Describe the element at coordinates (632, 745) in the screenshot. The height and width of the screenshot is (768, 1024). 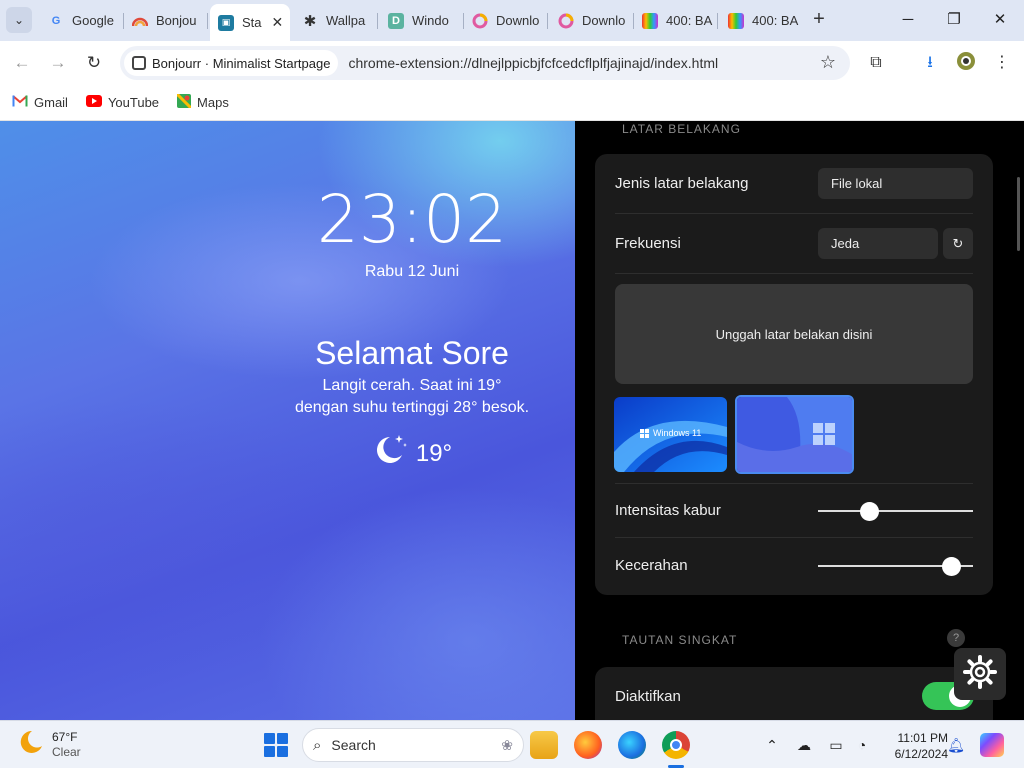
I see `edge-icon` at that location.